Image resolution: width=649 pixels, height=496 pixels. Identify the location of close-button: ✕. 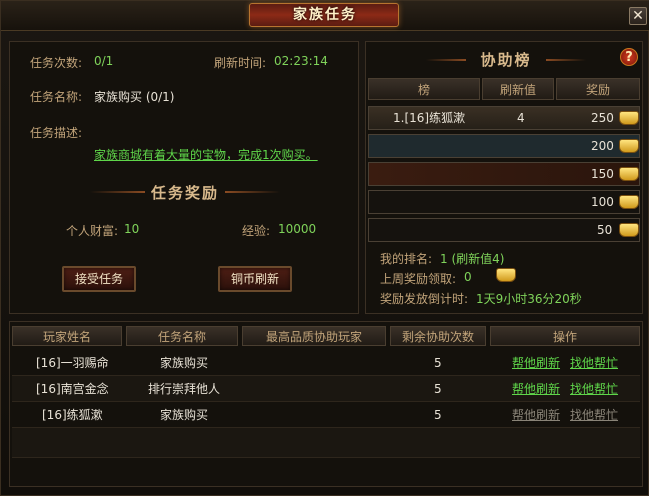
(638, 16).